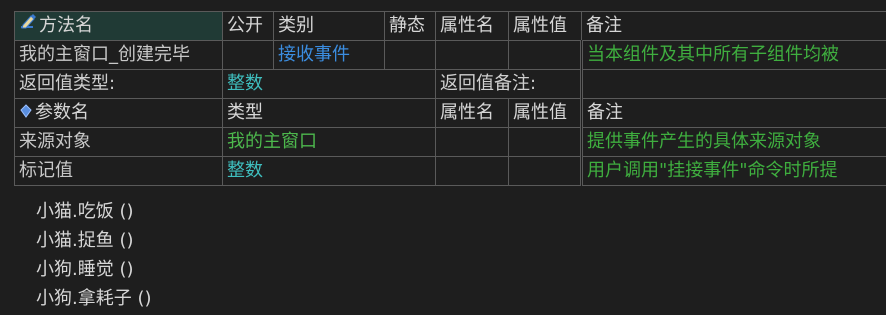 The image size is (886, 315). What do you see at coordinates (118, 84) in the screenshot?
I see `return-type-label: 返回值类型:` at bounding box center [118, 84].